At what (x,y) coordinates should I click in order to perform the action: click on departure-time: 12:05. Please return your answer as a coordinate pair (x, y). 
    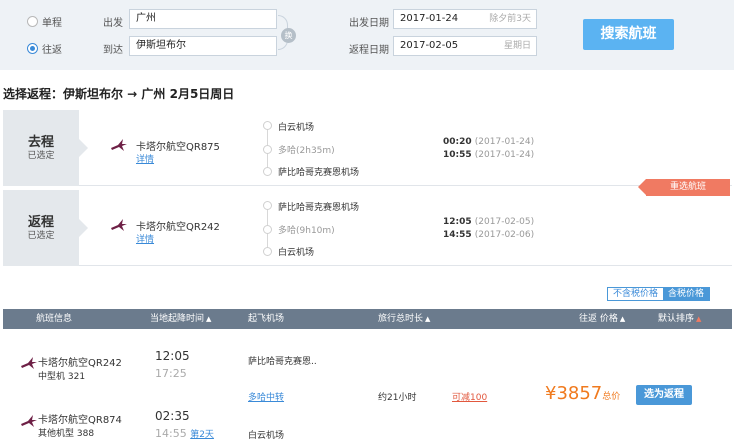
    Looking at the image, I should click on (457, 222).